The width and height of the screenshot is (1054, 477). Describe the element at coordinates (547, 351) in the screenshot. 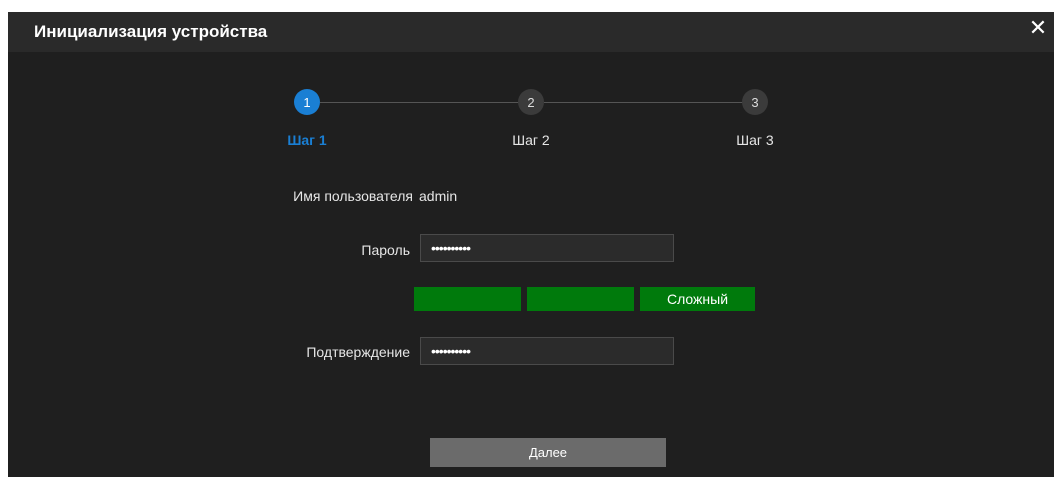

I see `confirm-input: ••••••••••` at that location.